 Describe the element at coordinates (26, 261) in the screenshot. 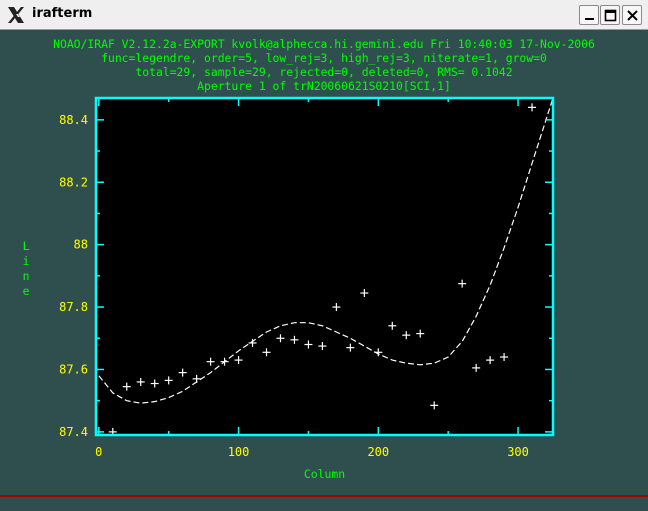

I see `y-axis-label-char: i` at that location.